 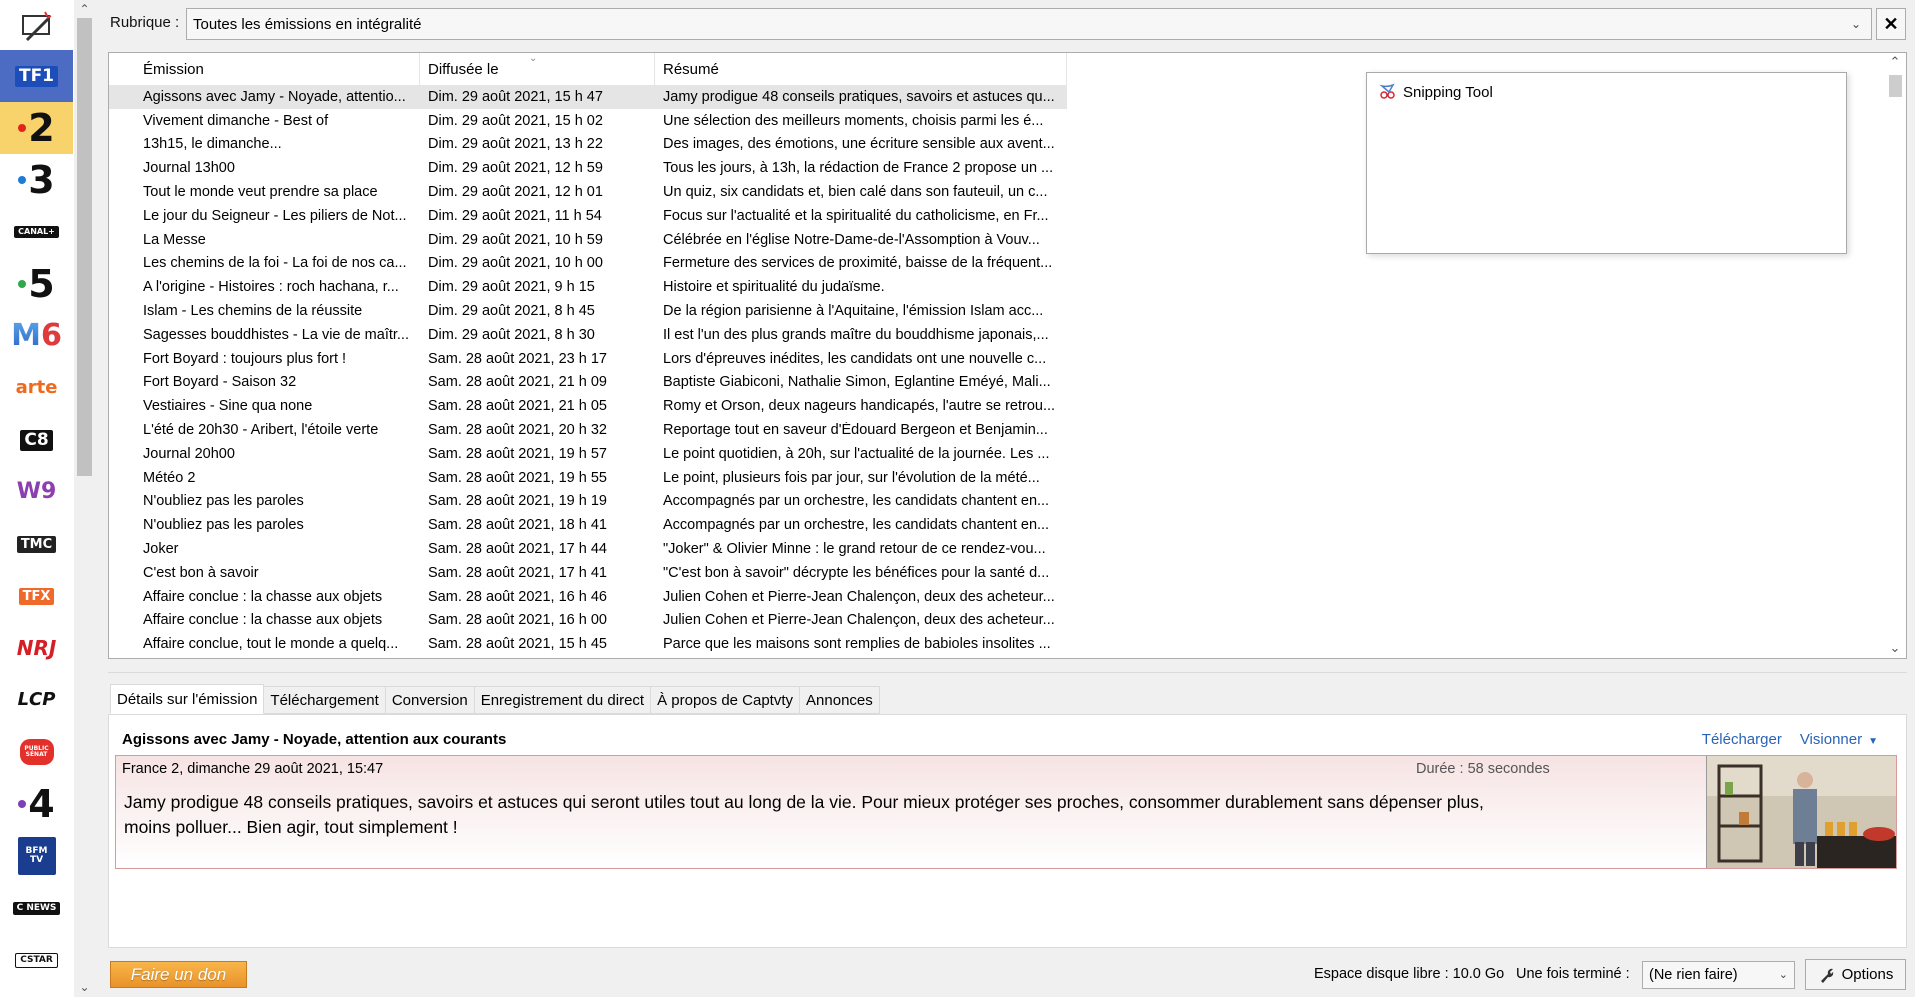 I want to click on download-link: Télécharger, so click(x=1742, y=739).